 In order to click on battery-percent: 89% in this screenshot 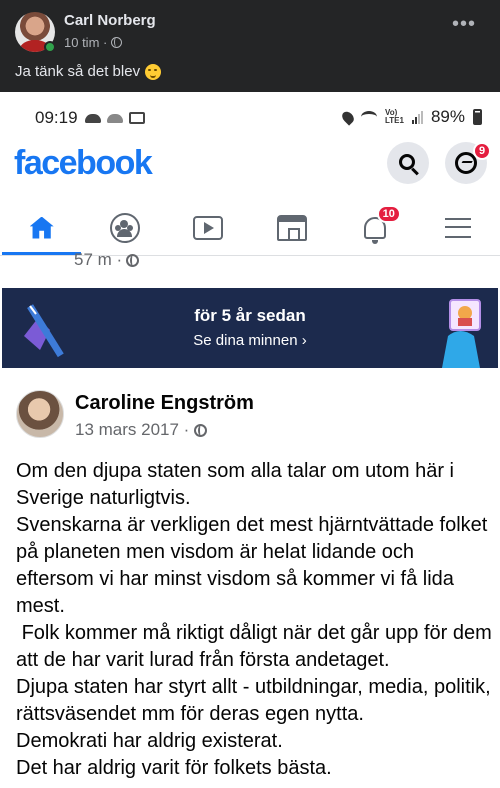, I will do `click(447, 116)`.